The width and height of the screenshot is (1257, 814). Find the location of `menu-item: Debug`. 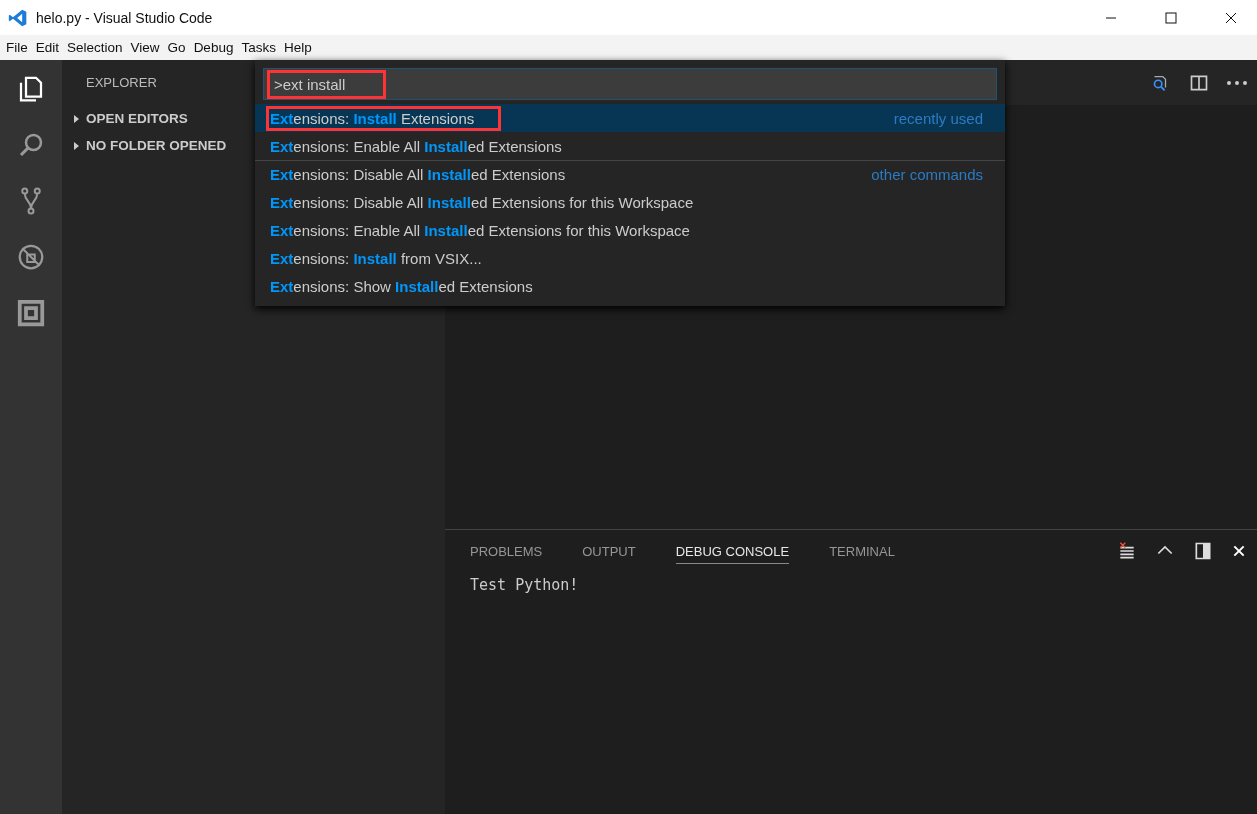

menu-item: Debug is located at coordinates (213, 47).